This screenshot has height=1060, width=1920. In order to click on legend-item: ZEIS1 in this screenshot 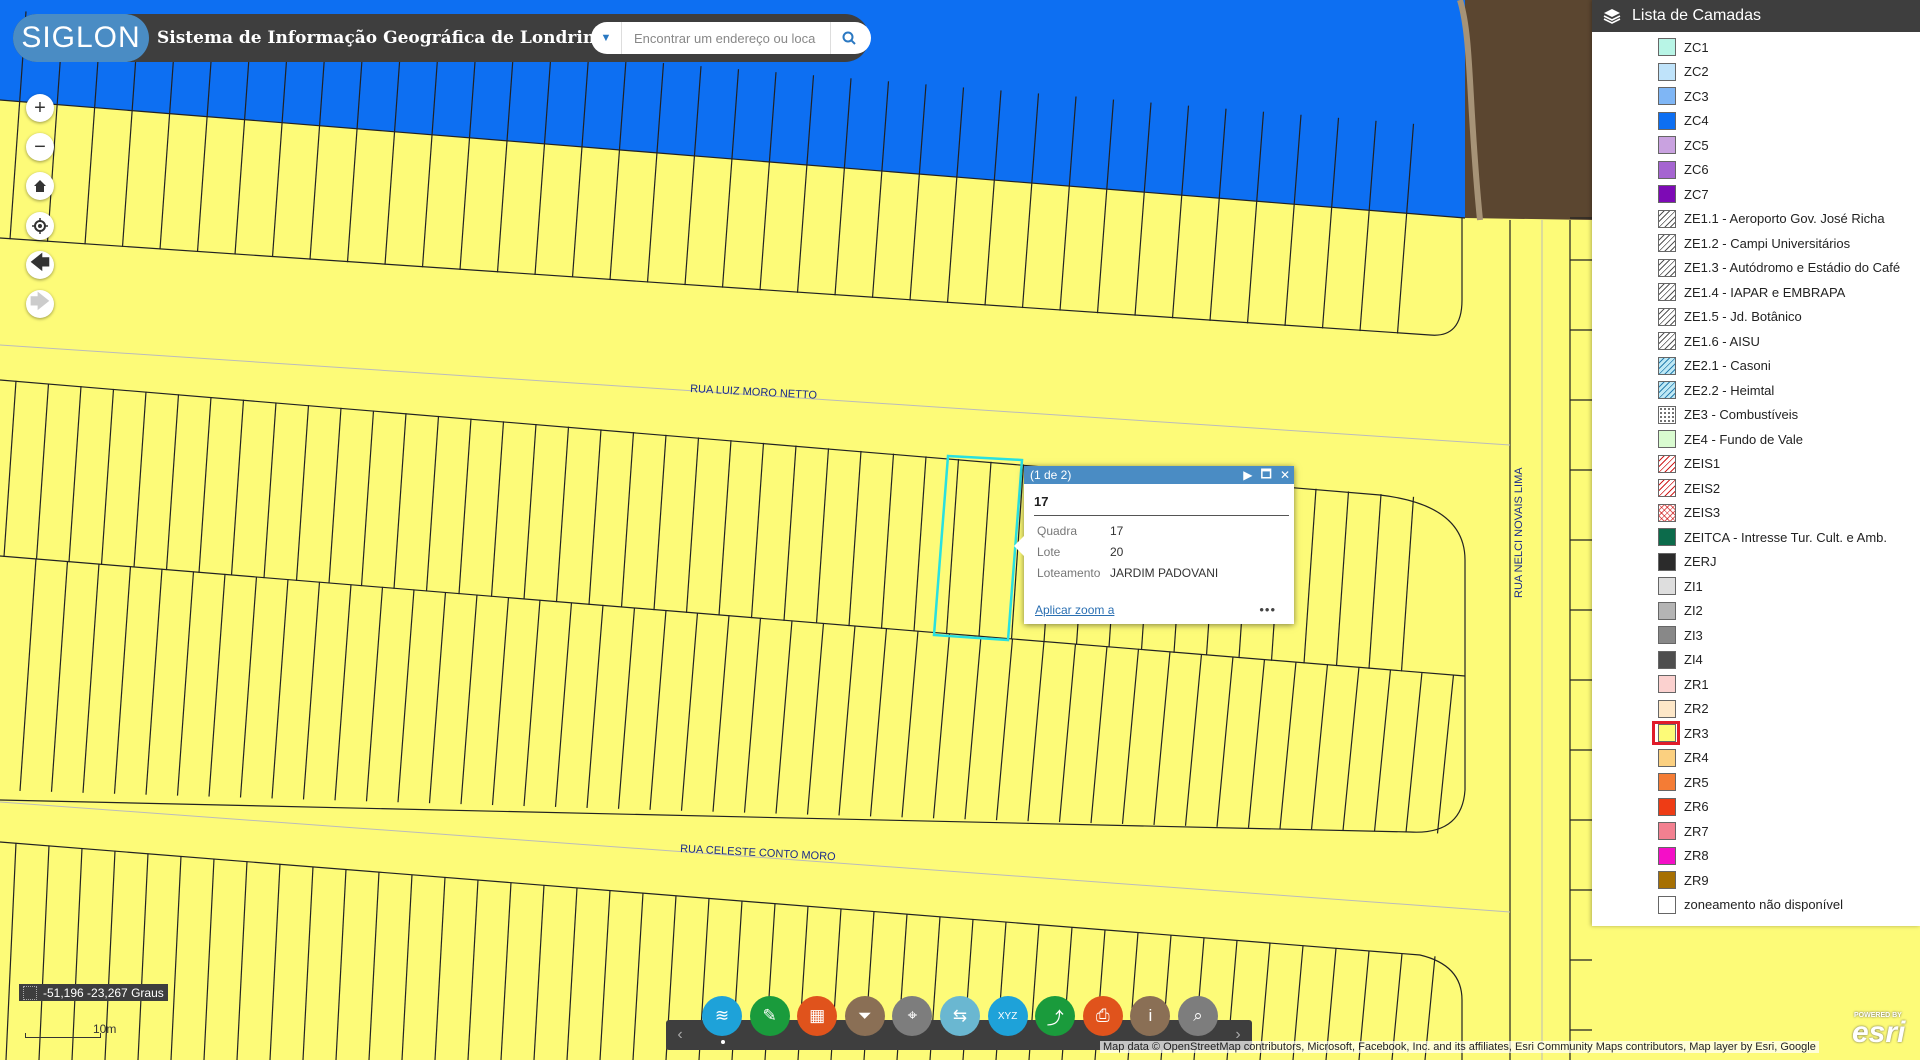, I will do `click(1756, 464)`.